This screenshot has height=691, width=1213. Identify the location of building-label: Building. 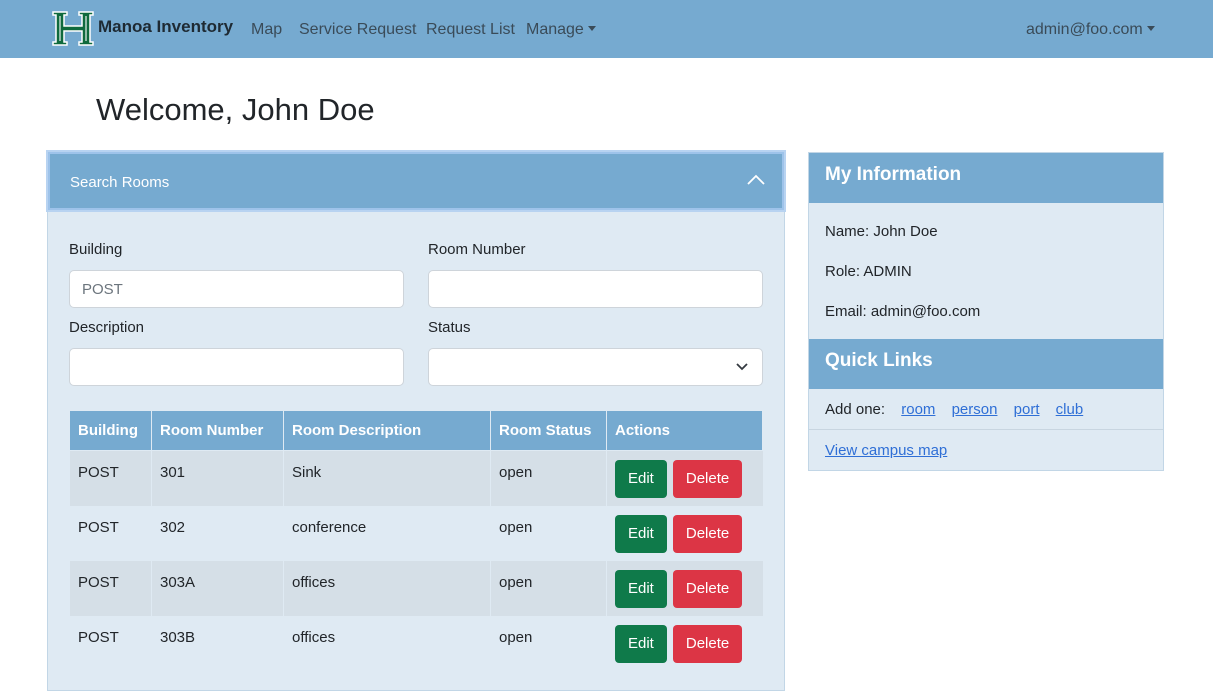
(96, 249).